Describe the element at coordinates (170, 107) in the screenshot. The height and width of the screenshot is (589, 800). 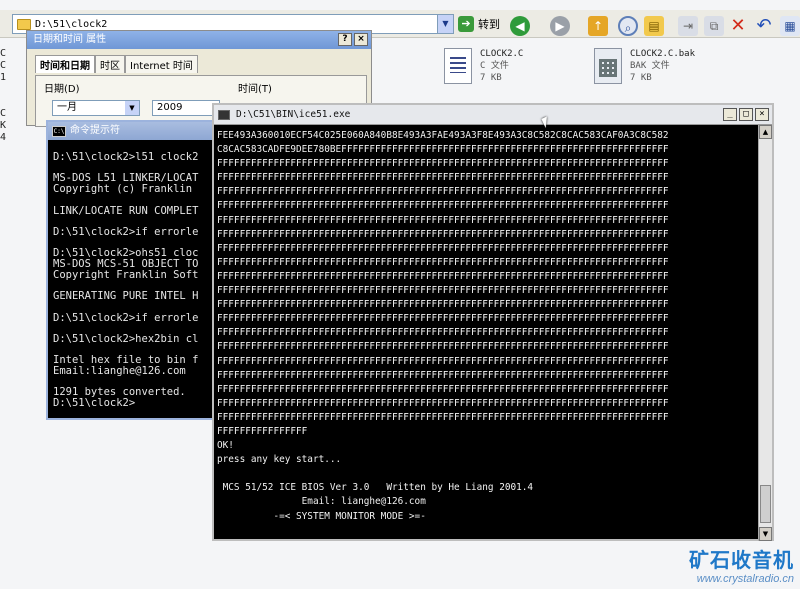
I see `year-value: 2009` at that location.